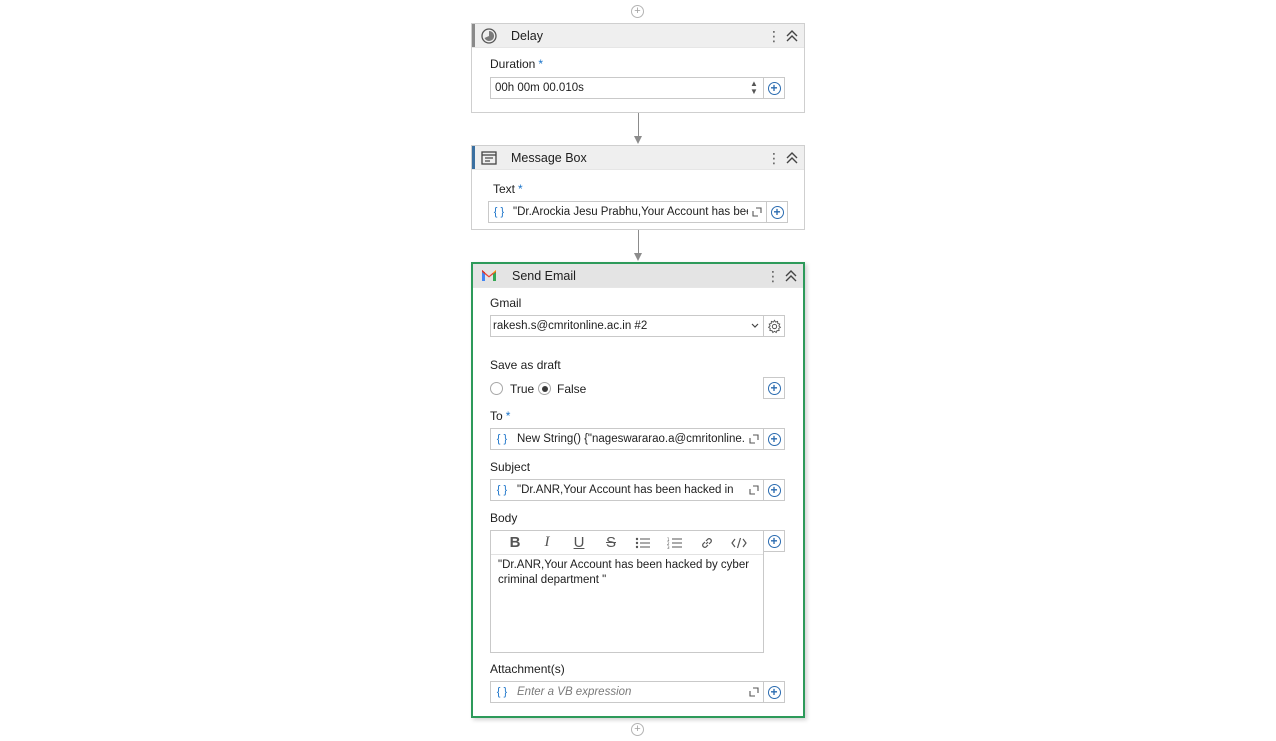  Describe the element at coordinates (675, 543) in the screenshot. I see `numbered-list-icon: 123` at that location.